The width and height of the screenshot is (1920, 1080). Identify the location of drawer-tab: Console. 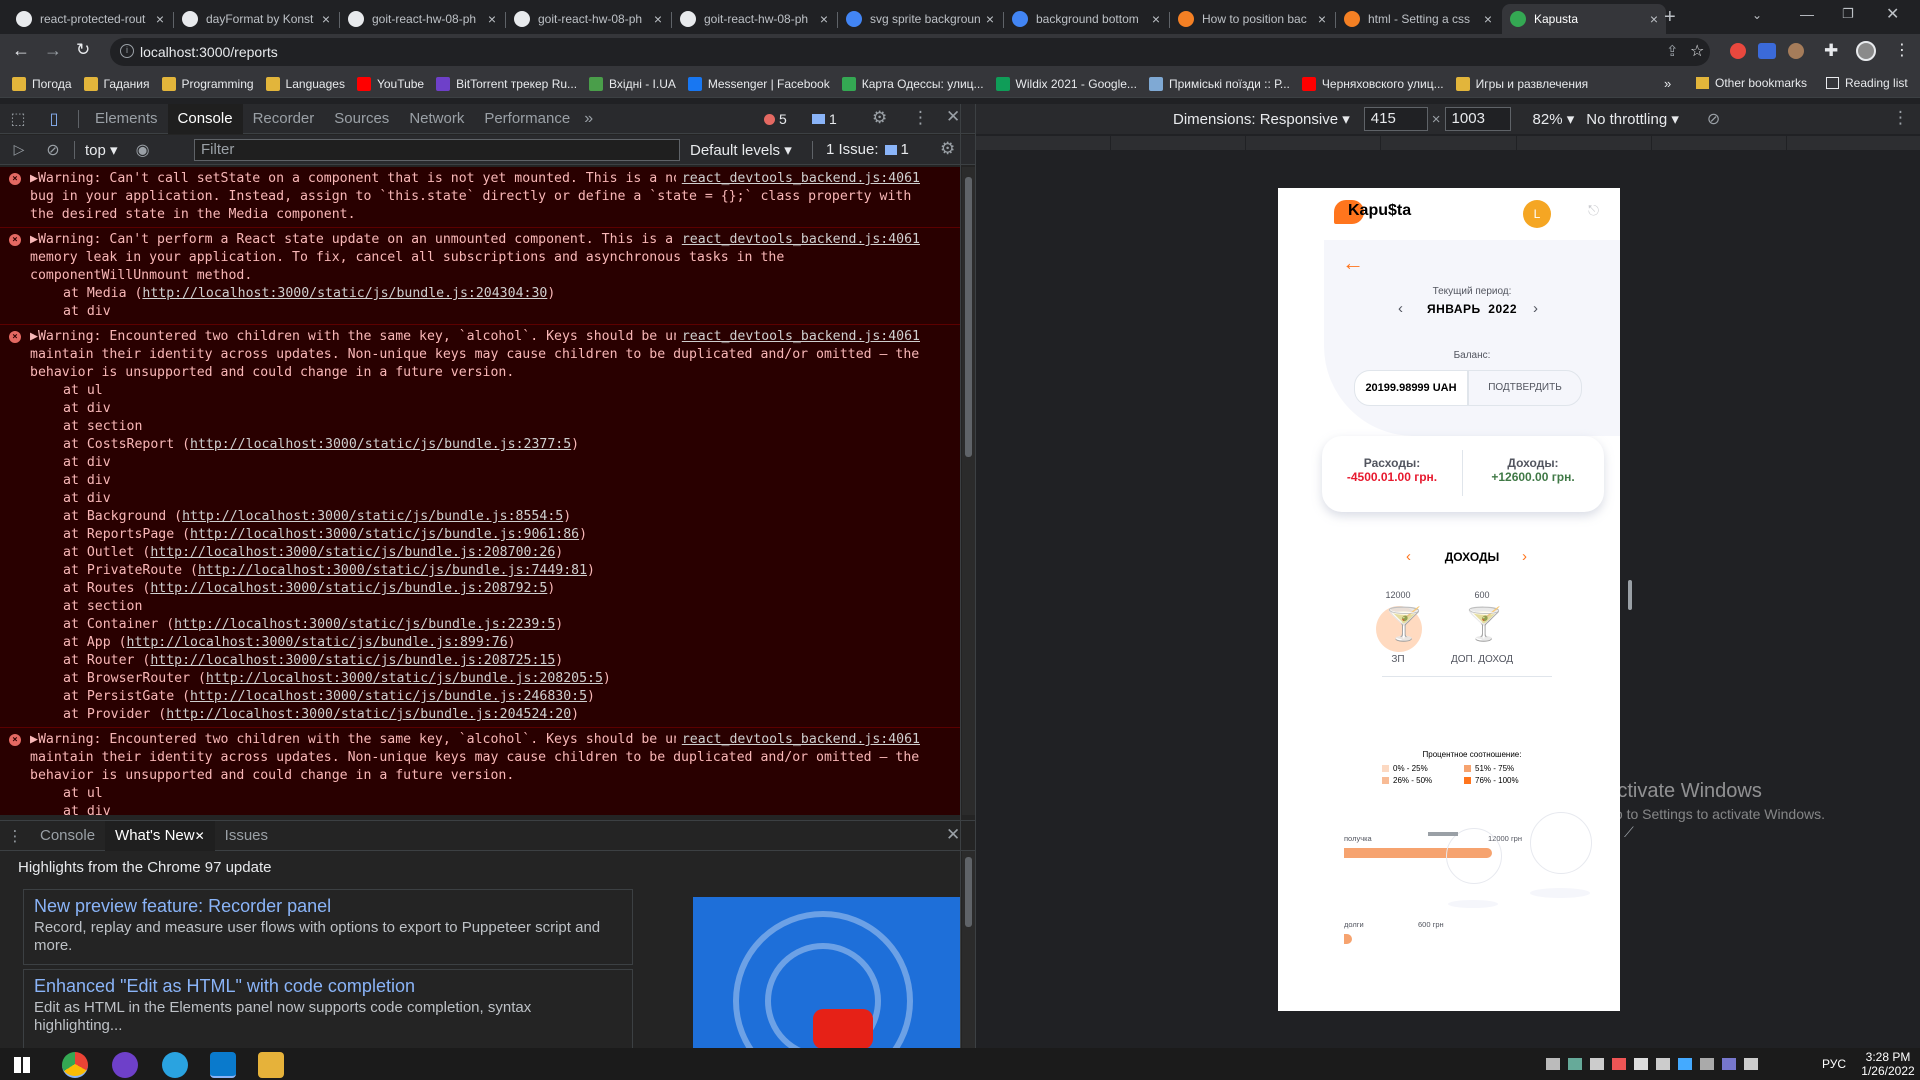
(67, 836).